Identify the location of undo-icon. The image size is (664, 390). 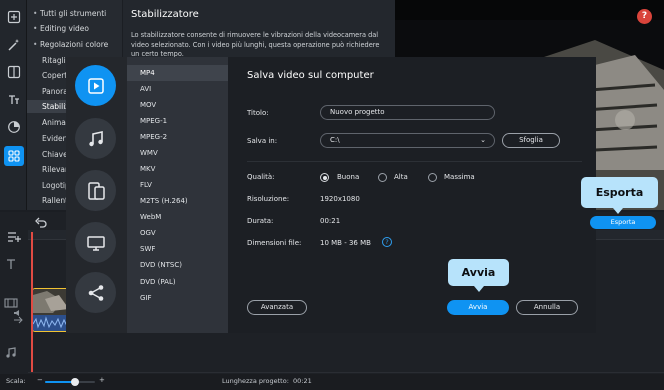
(41, 223).